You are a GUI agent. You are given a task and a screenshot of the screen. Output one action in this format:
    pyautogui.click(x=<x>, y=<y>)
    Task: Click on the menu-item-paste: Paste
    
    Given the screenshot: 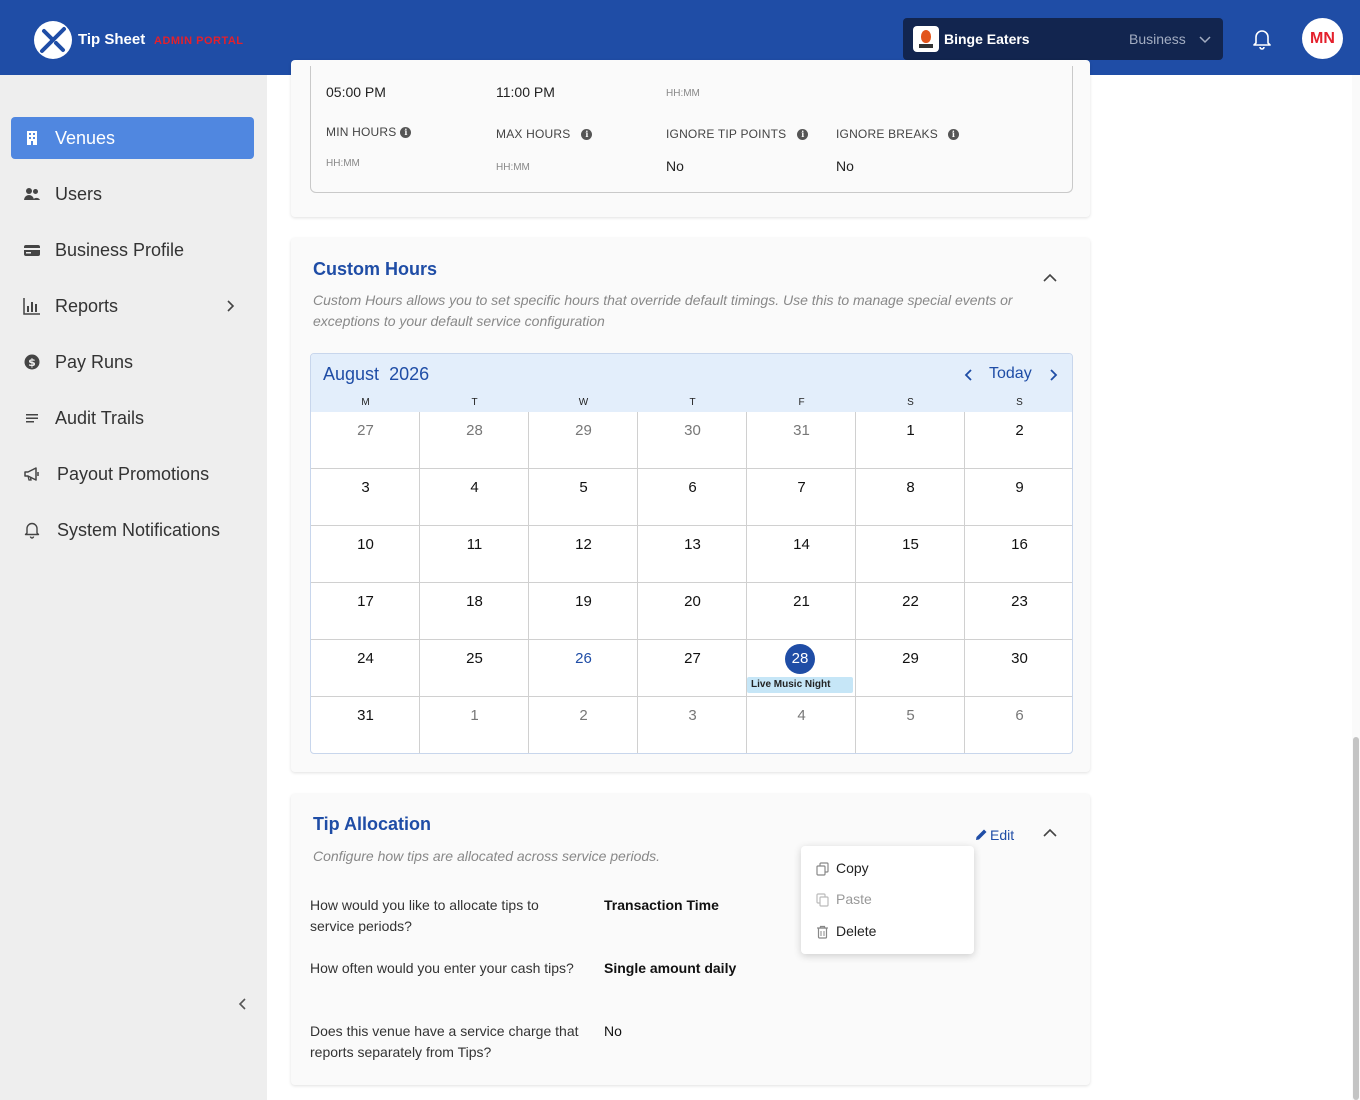 What is the action you would take?
    pyautogui.click(x=887, y=900)
    